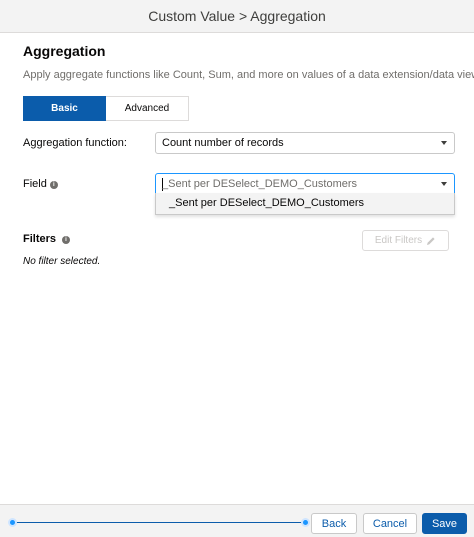 Image resolution: width=474 pixels, height=537 pixels. What do you see at coordinates (305, 143) in the screenshot?
I see `aggregation-function-select: Count number of records` at bounding box center [305, 143].